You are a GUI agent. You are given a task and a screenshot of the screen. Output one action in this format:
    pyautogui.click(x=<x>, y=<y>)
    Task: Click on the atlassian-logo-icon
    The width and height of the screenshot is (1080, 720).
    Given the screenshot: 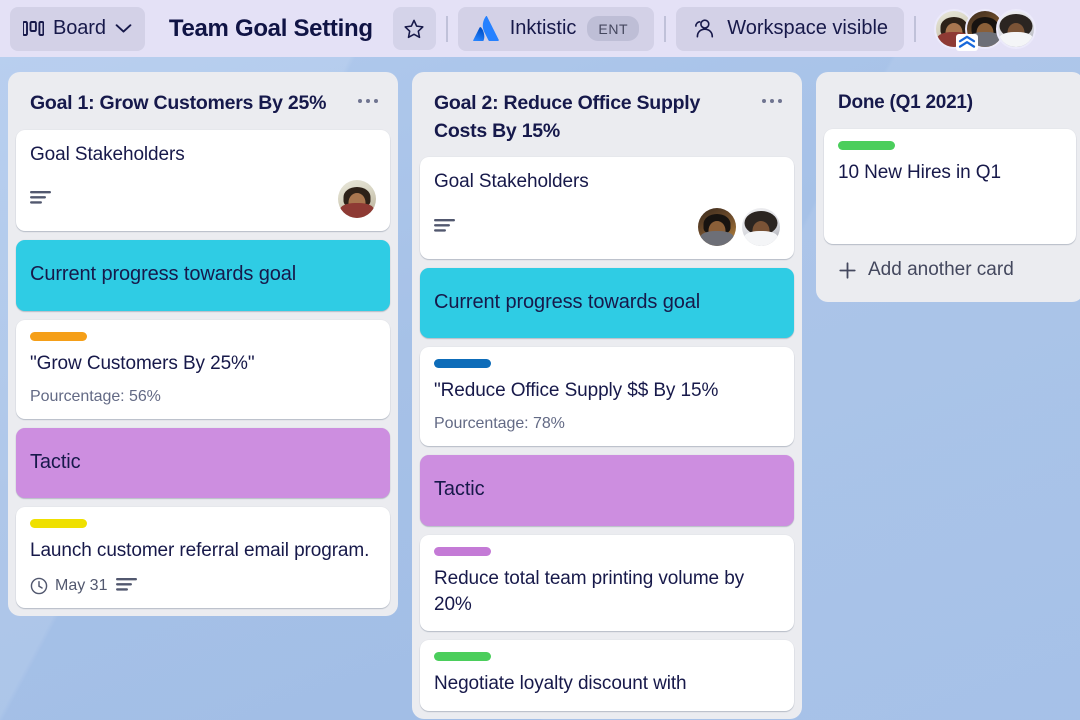 What is the action you would take?
    pyautogui.click(x=485, y=28)
    